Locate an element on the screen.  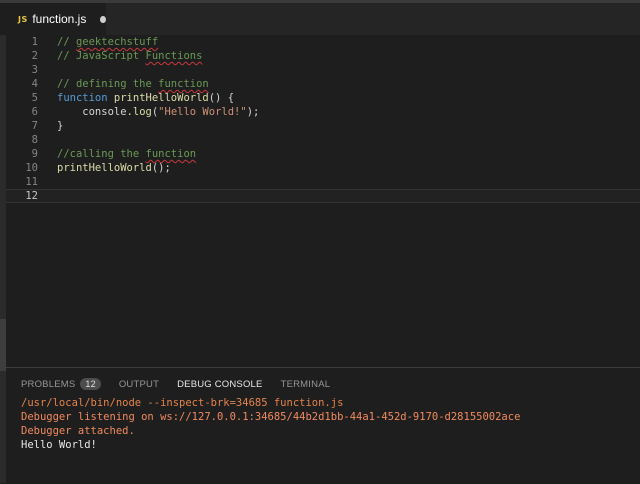
code-token: //calling the is located at coordinates (101, 154).